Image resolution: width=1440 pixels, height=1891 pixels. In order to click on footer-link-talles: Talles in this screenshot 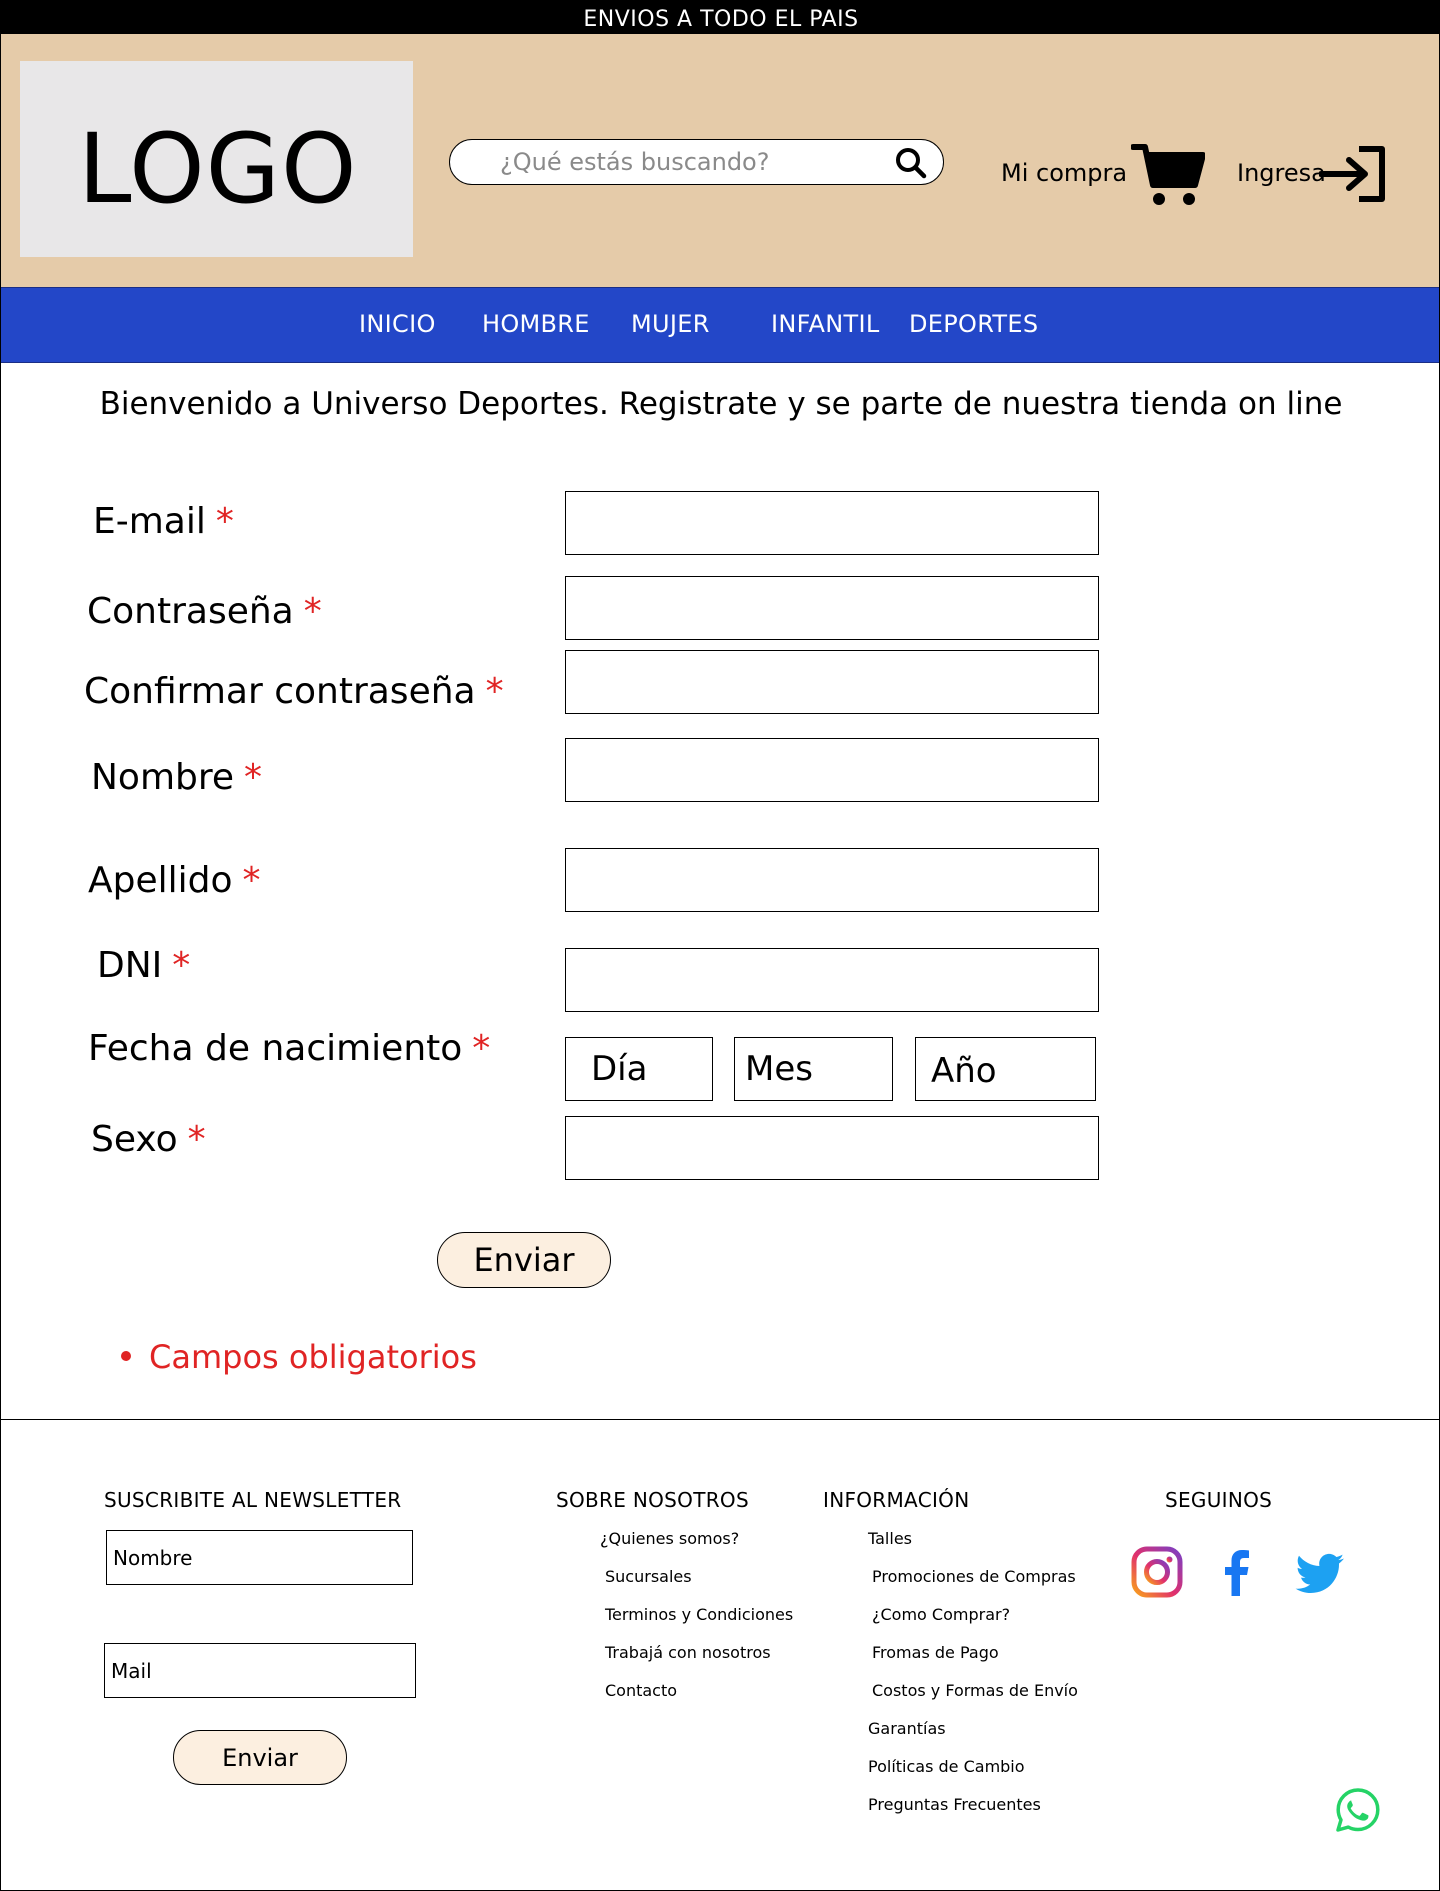, I will do `click(890, 1538)`.